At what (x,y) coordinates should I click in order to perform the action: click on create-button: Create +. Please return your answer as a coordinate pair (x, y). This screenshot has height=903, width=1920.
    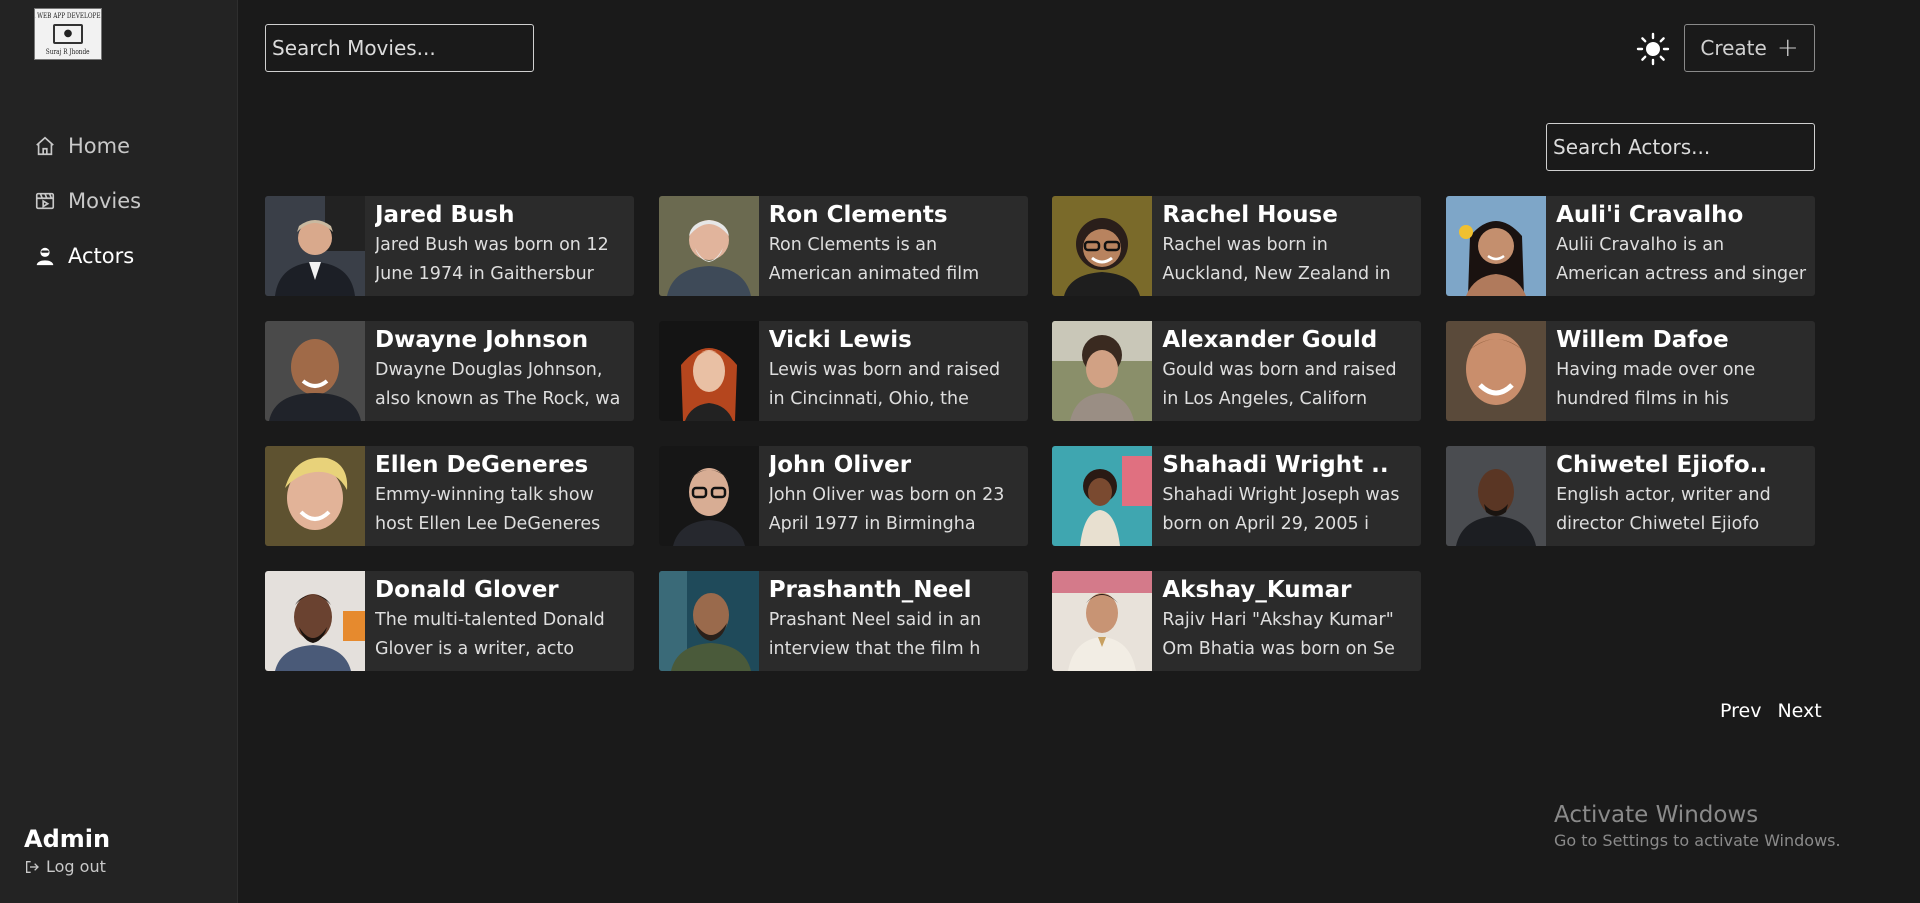
    Looking at the image, I should click on (1749, 48).